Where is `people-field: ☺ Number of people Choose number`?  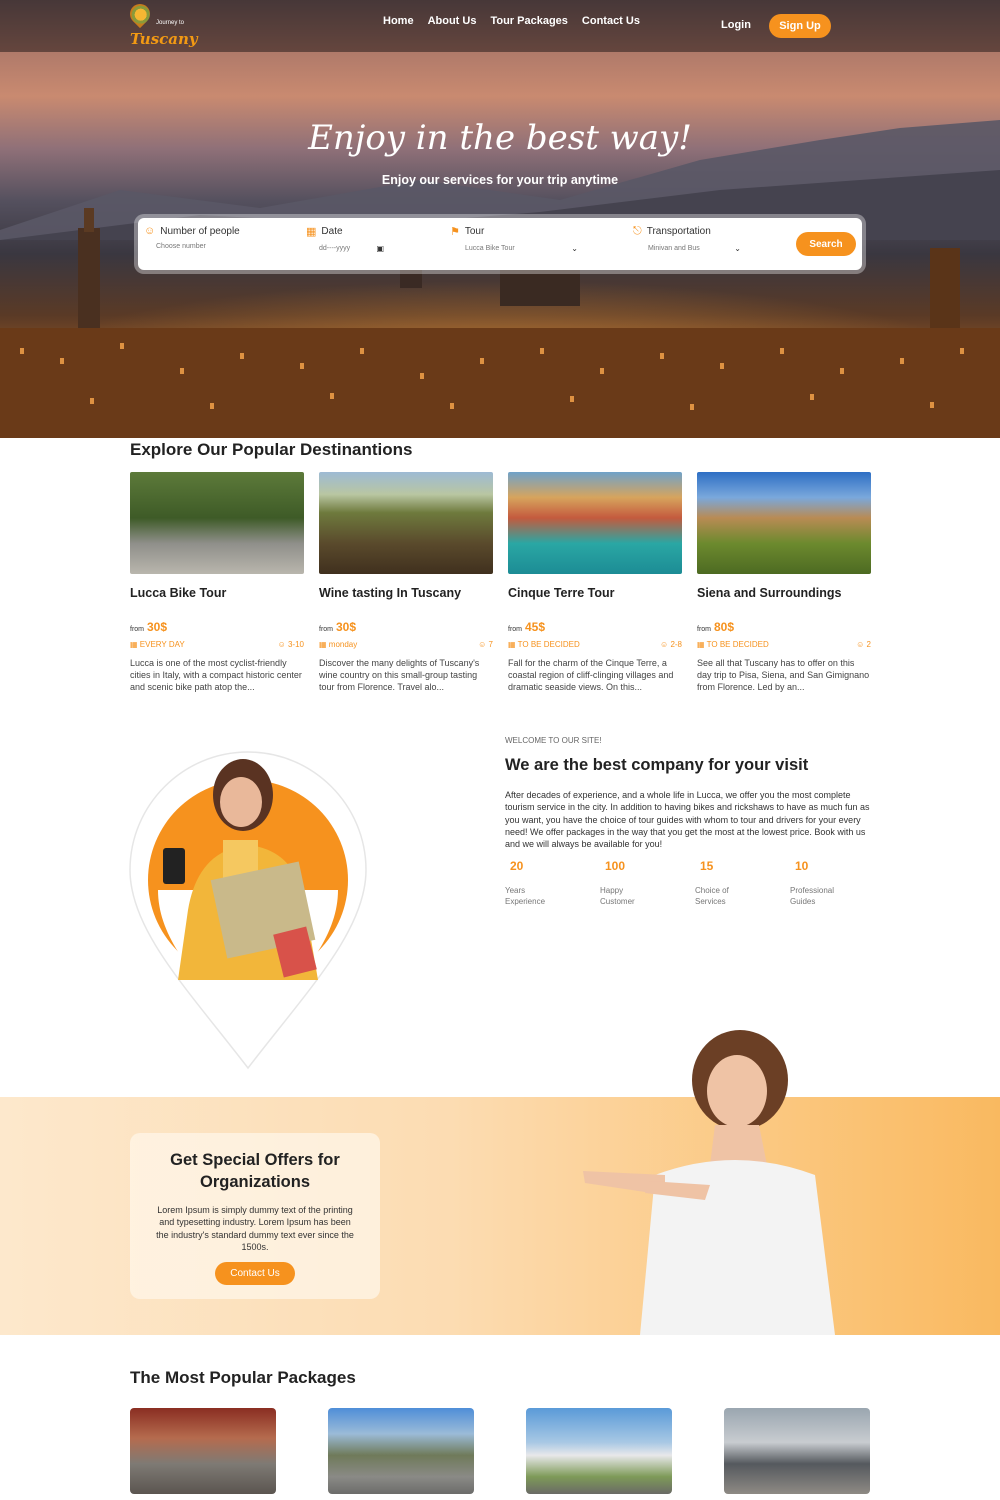 people-field: ☺ Number of people Choose number is located at coordinates (219, 237).